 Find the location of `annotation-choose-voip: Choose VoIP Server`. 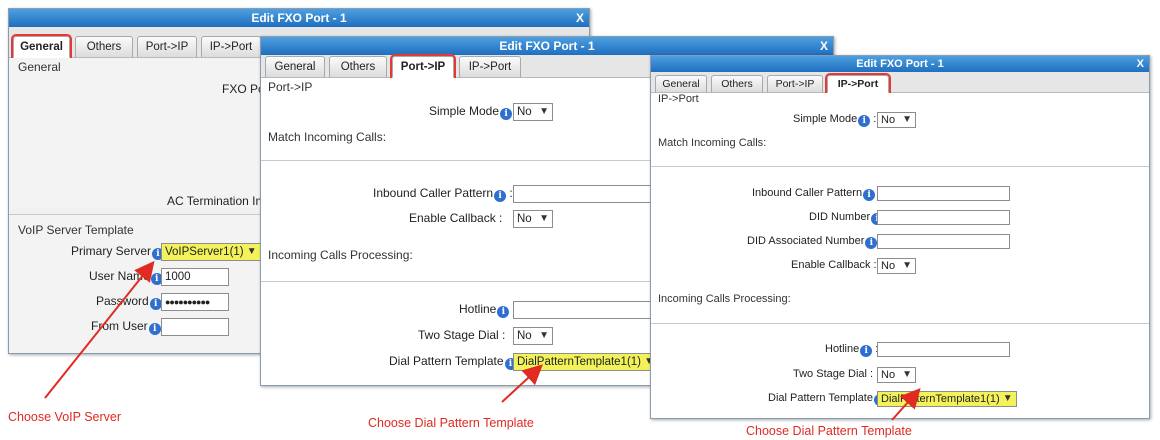

annotation-choose-voip: Choose VoIP Server is located at coordinates (65, 417).